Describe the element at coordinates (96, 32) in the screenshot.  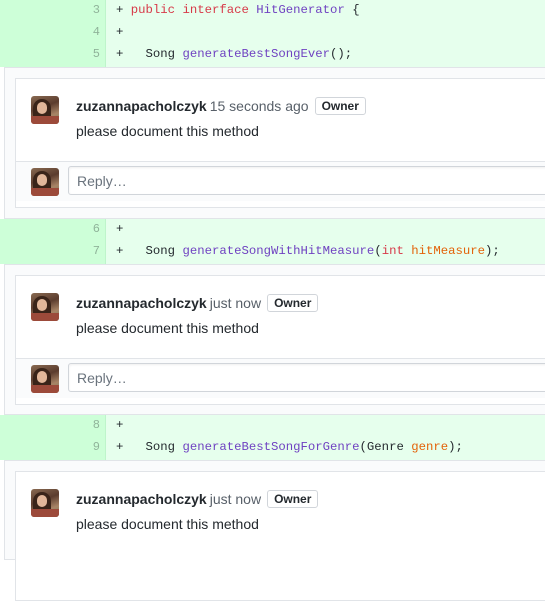
I see `line-number: 4` at that location.